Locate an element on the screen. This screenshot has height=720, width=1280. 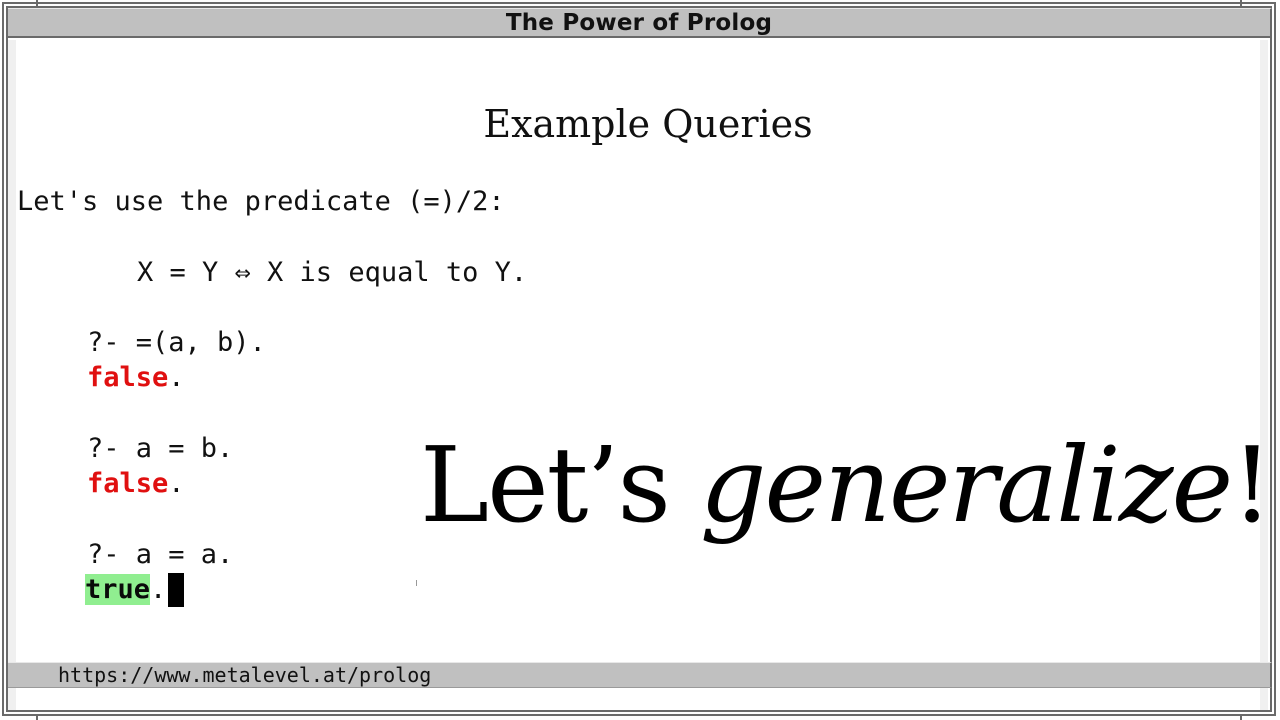
query-answer: true. is located at coordinates (135, 590).